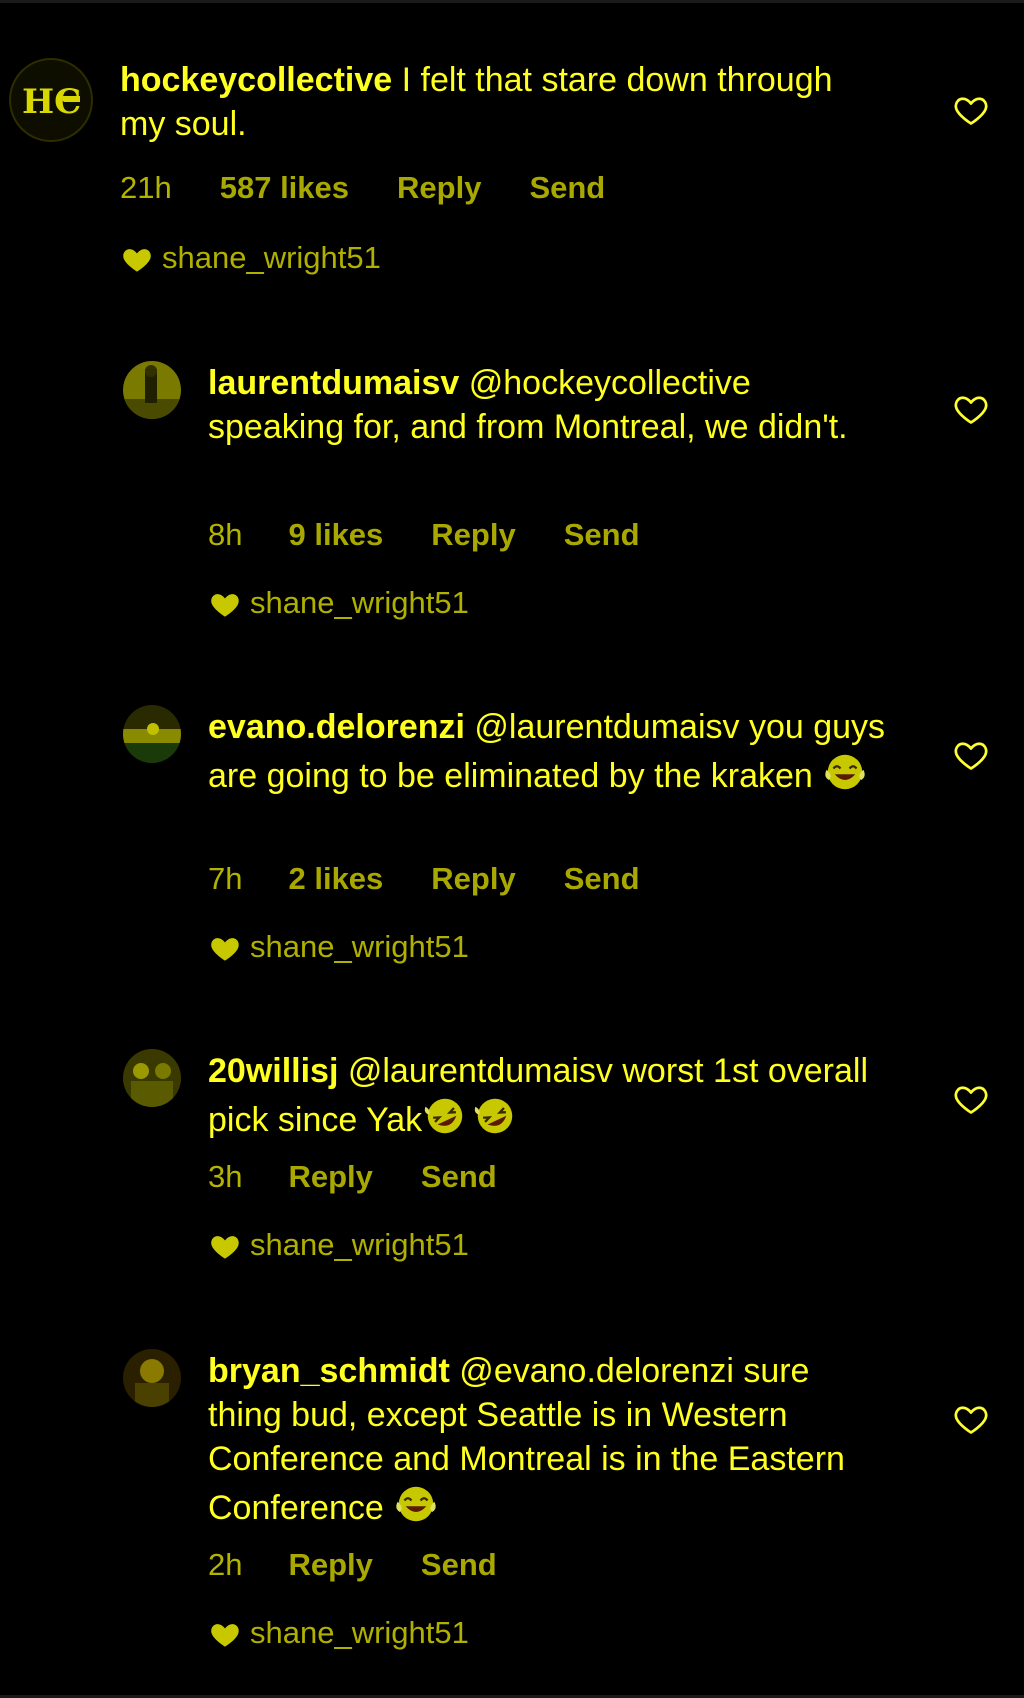 This screenshot has width=1024, height=1698. Describe the element at coordinates (225, 878) in the screenshot. I see `timestamp: 7h` at that location.